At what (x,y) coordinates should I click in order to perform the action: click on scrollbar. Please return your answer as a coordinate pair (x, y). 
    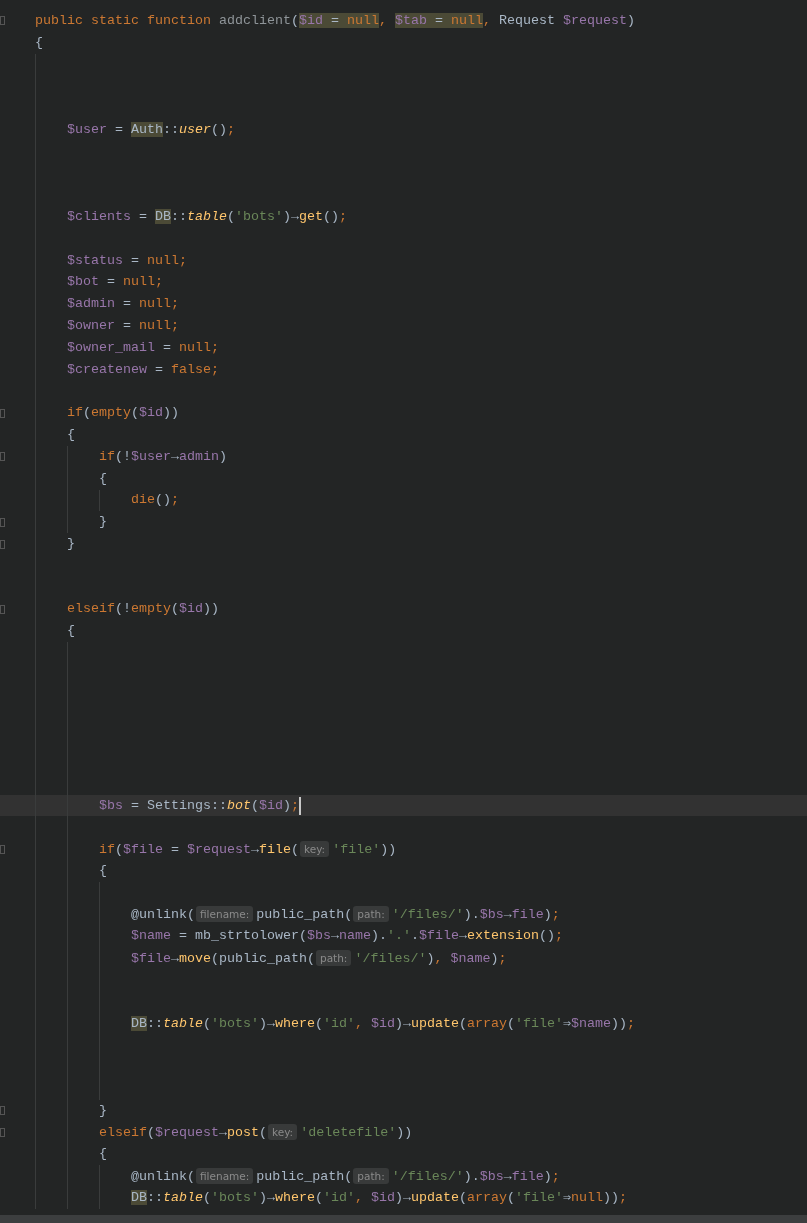
    Looking at the image, I should click on (403, 1219).